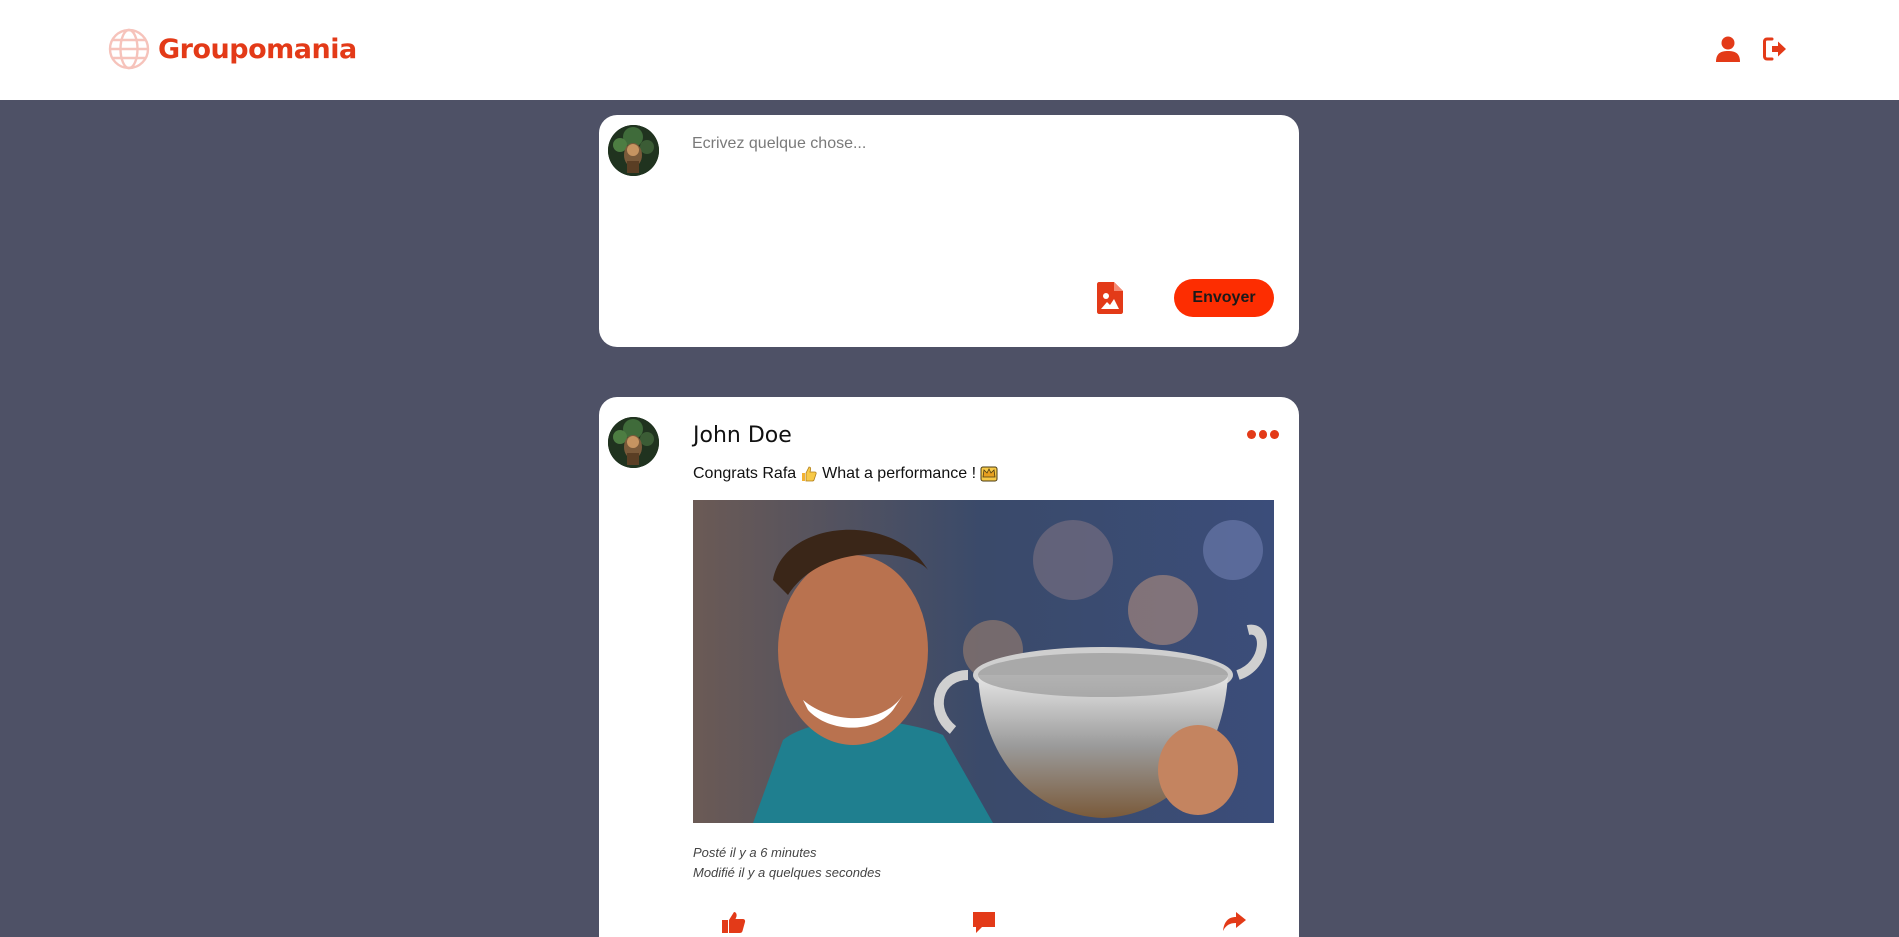  Describe the element at coordinates (984, 922) in the screenshot. I see `comment-icon` at that location.